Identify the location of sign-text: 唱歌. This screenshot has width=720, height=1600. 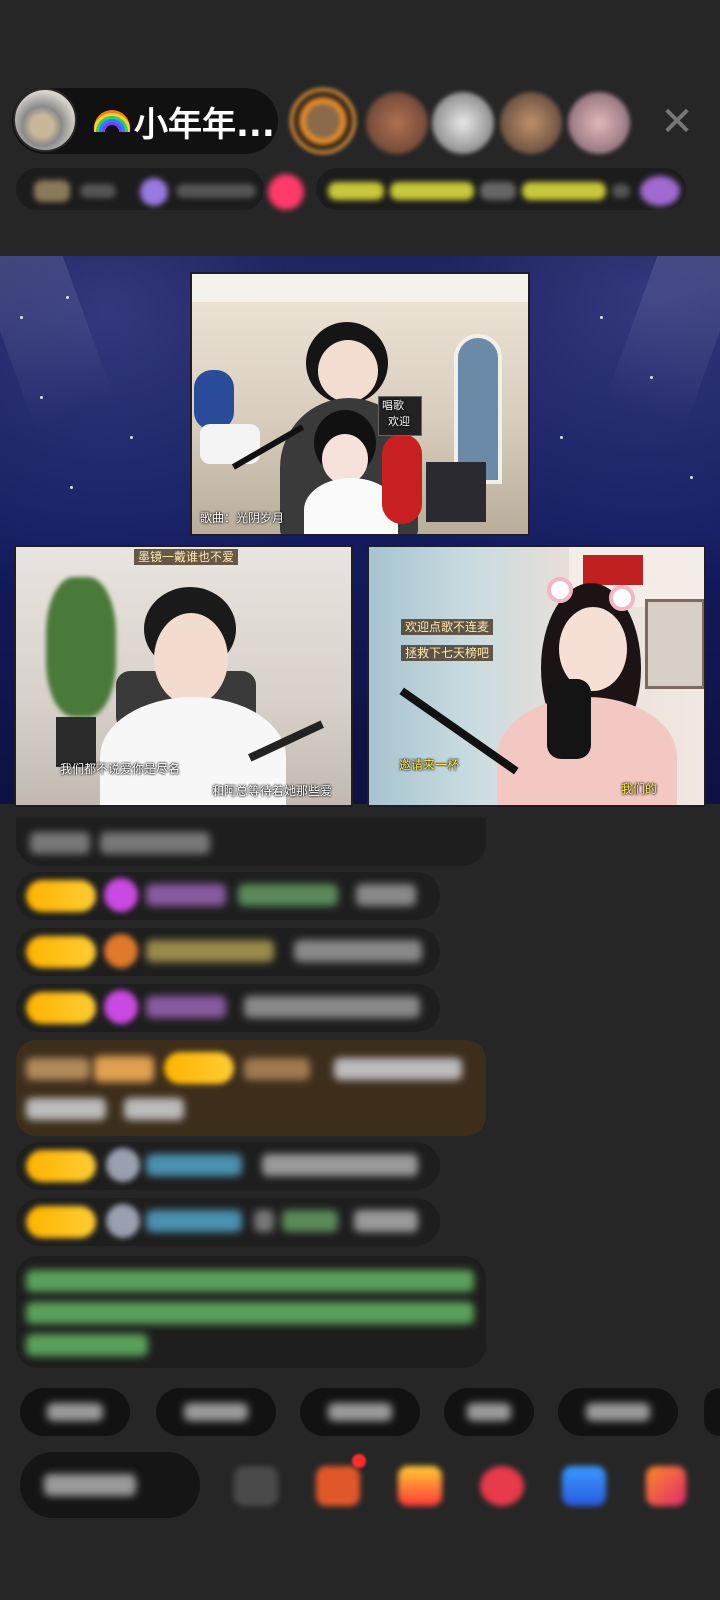
(393, 405).